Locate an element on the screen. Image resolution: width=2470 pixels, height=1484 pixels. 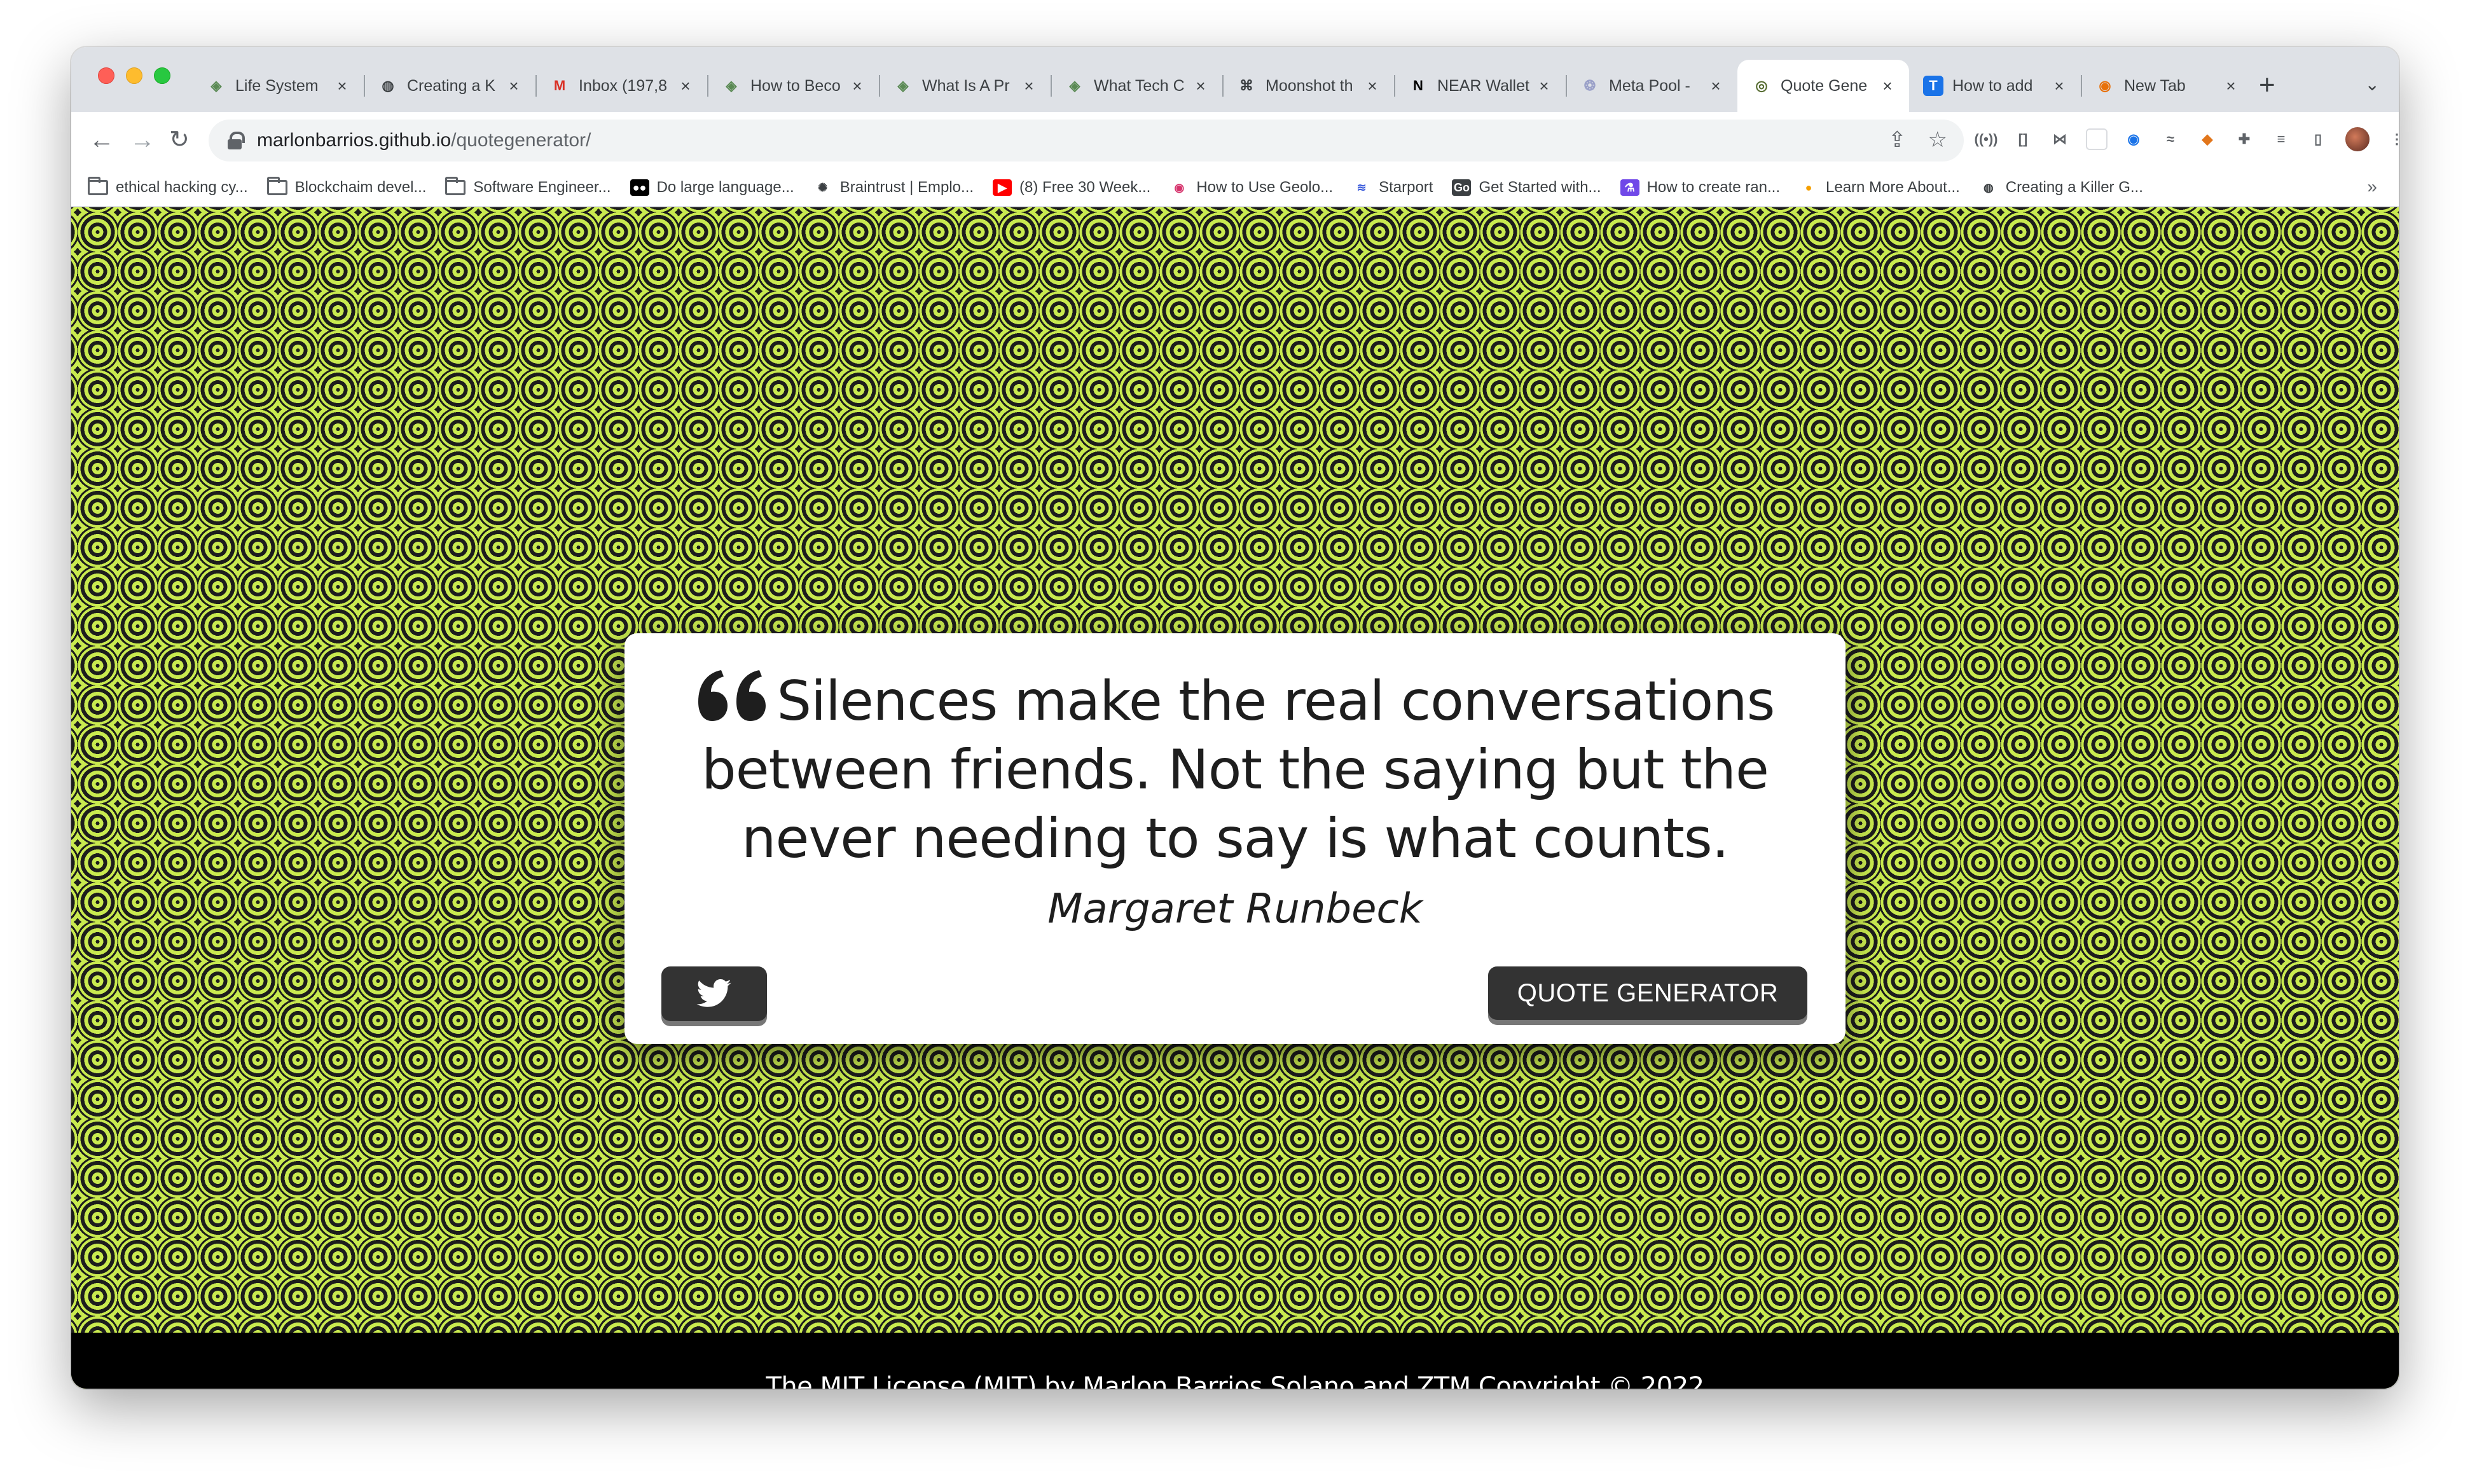
browser-menu-icon: ⋮ is located at coordinates (2392, 139).